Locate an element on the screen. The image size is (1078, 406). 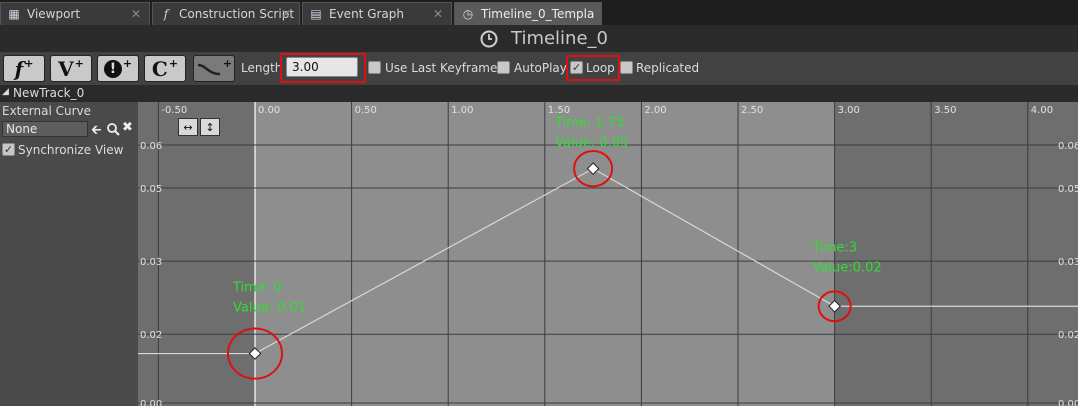
y-tick-label-right: 0.06 is located at coordinates (1068, 146).